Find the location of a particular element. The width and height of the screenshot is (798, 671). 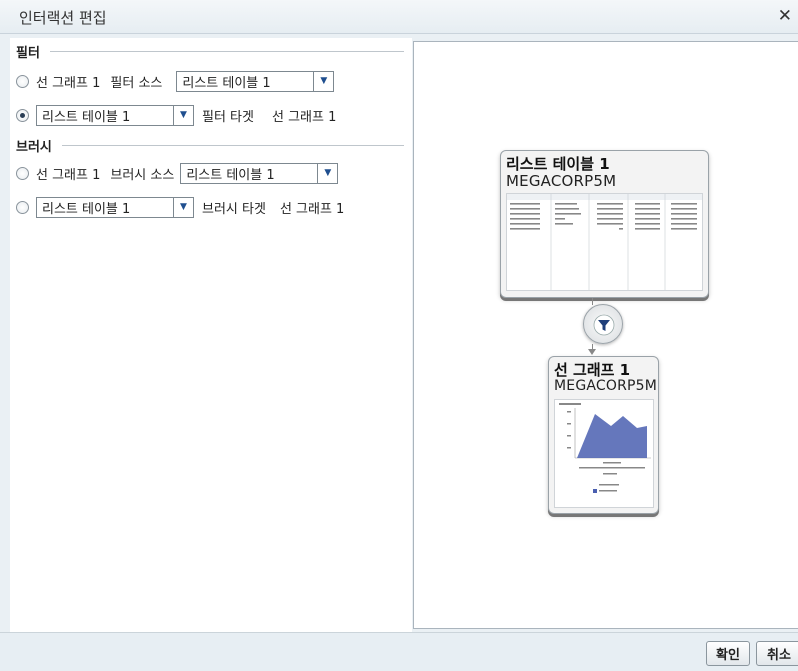

brush-source-row: 선 그래프 1 브러시 소스 리스트 테이블 1 ▼ is located at coordinates (177, 173).